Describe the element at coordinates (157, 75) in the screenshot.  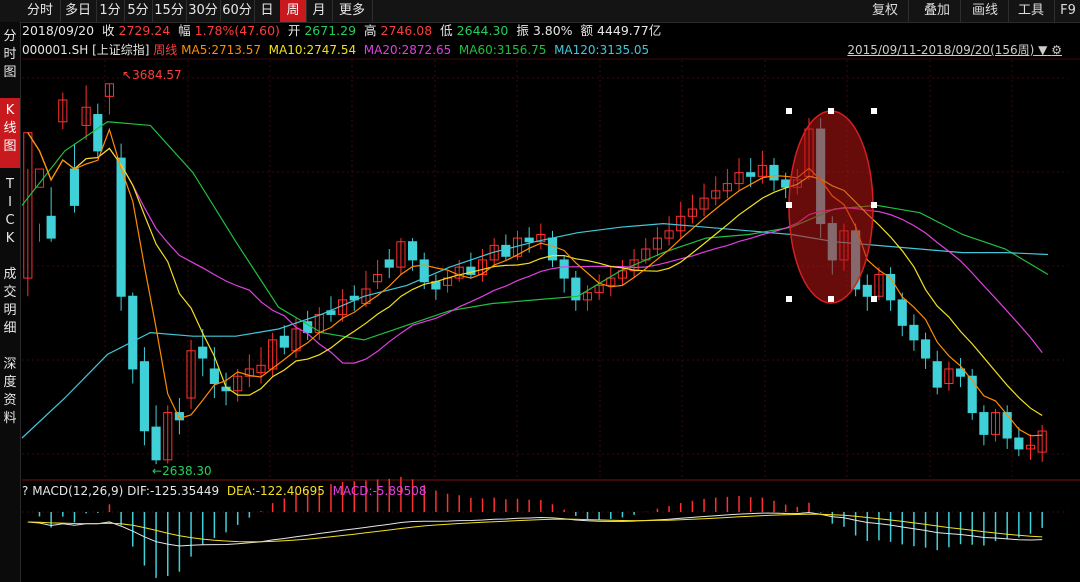
I see `high-marker-value: 3684.57` at that location.